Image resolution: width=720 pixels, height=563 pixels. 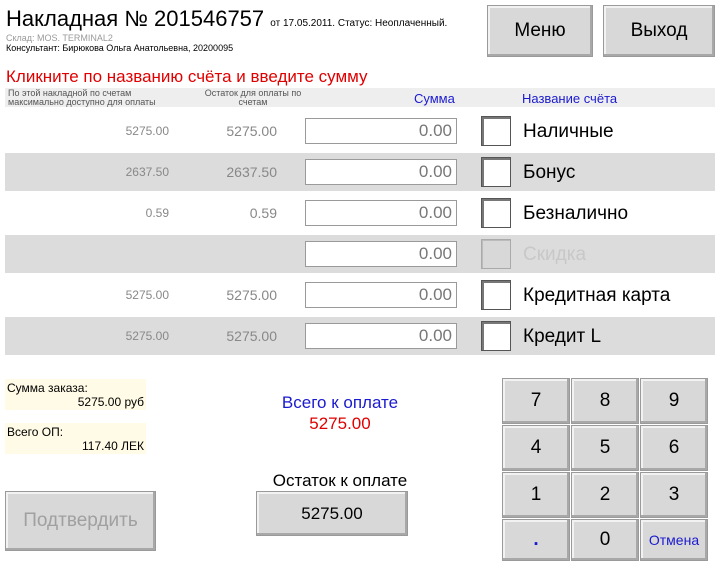 I want to click on account-row-credit-l: 5275.00 5275.00 0.00 Кредит L, so click(x=360, y=336).